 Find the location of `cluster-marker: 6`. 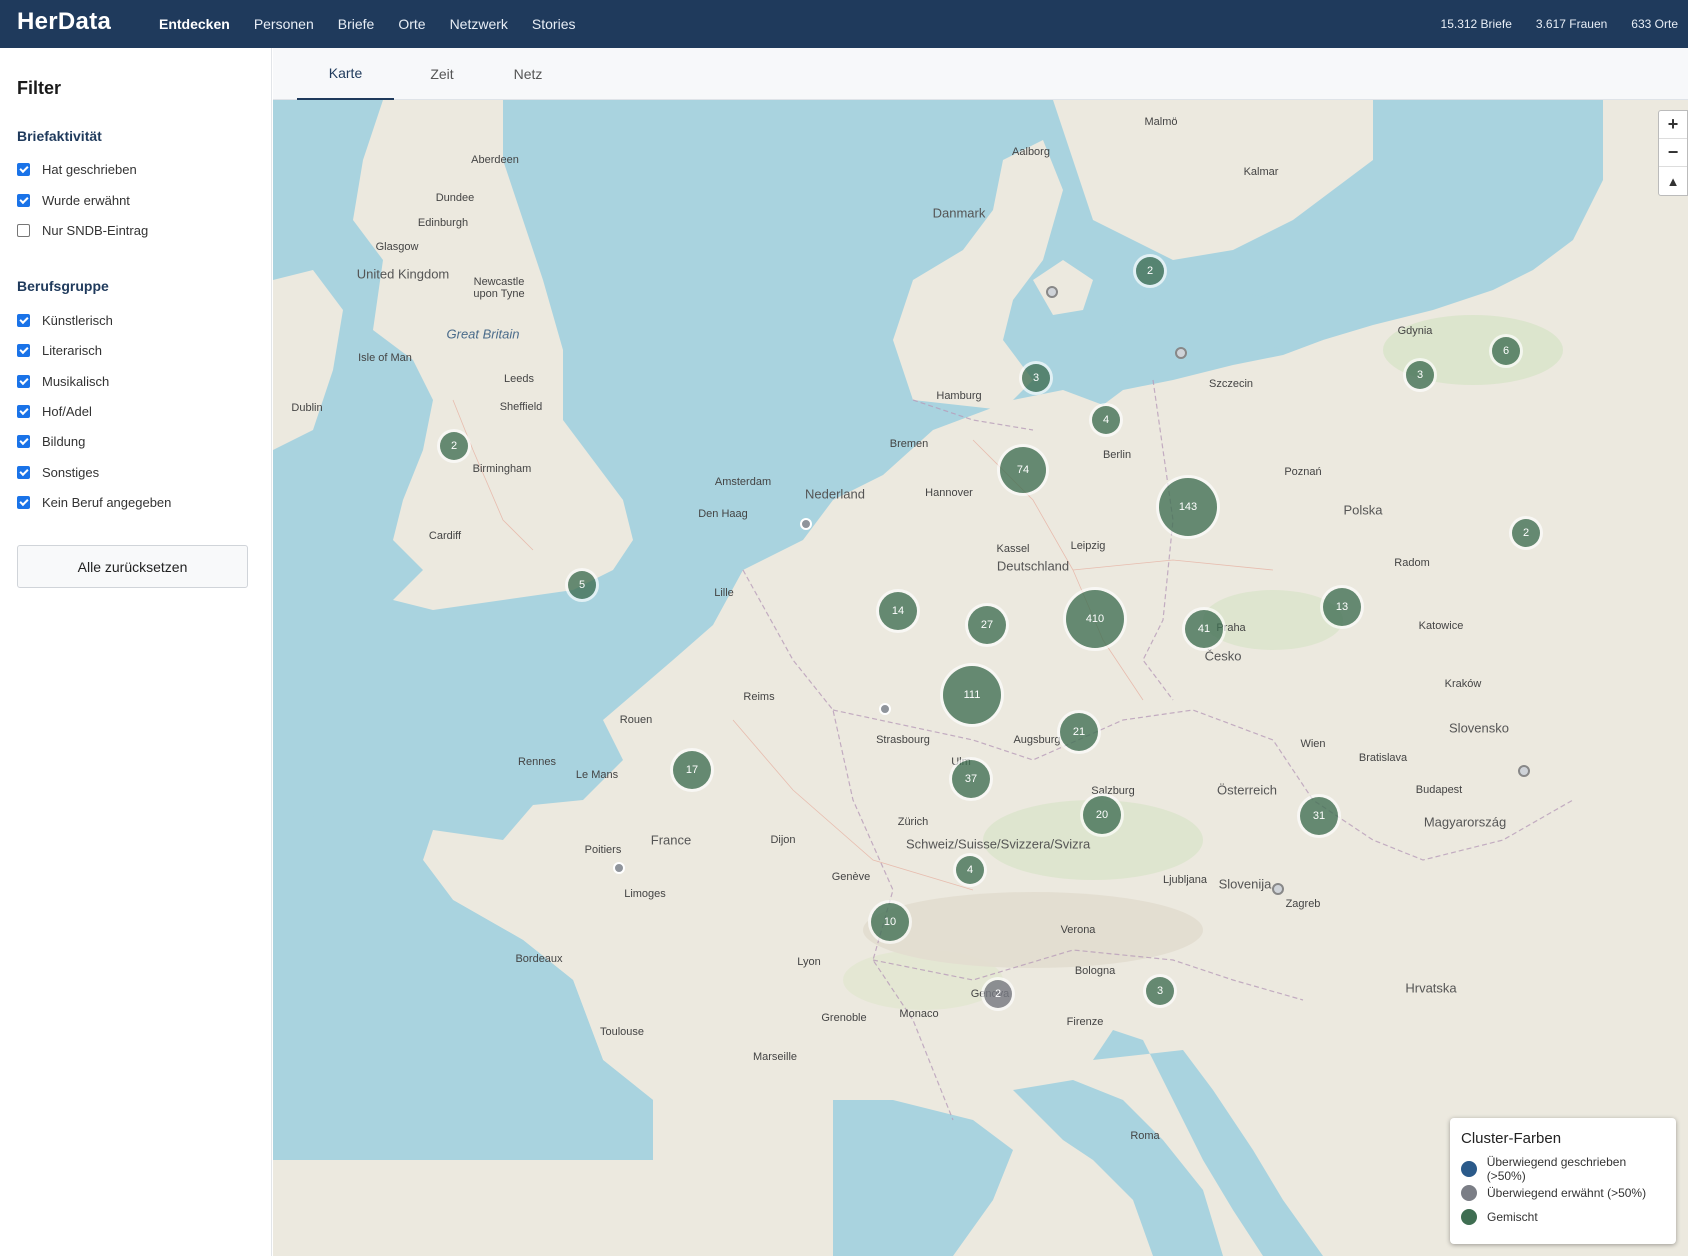

cluster-marker: 6 is located at coordinates (1506, 351).